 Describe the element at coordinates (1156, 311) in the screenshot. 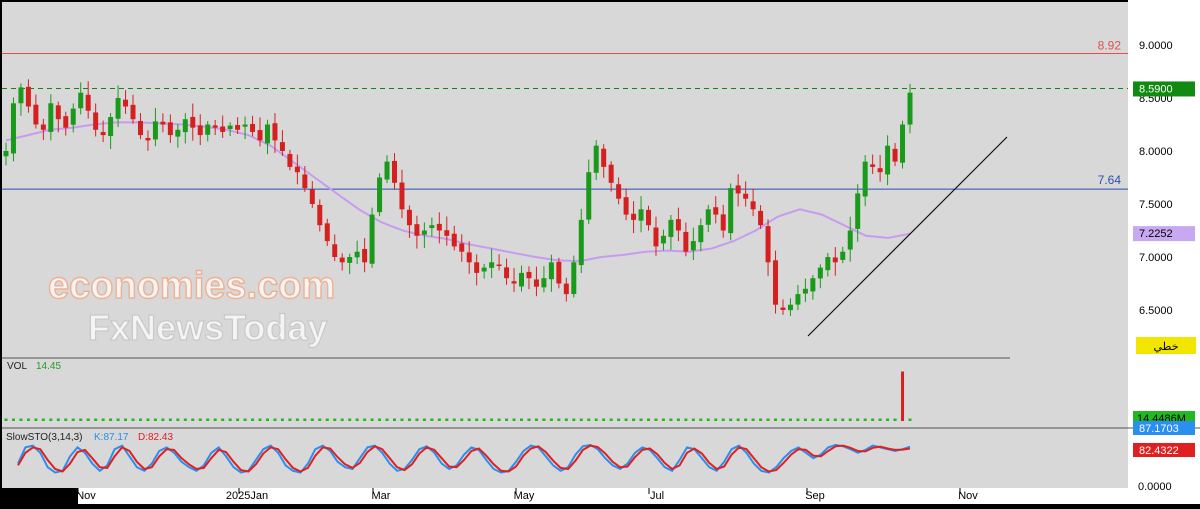

I see `price-tick-label: 6.5000` at that location.